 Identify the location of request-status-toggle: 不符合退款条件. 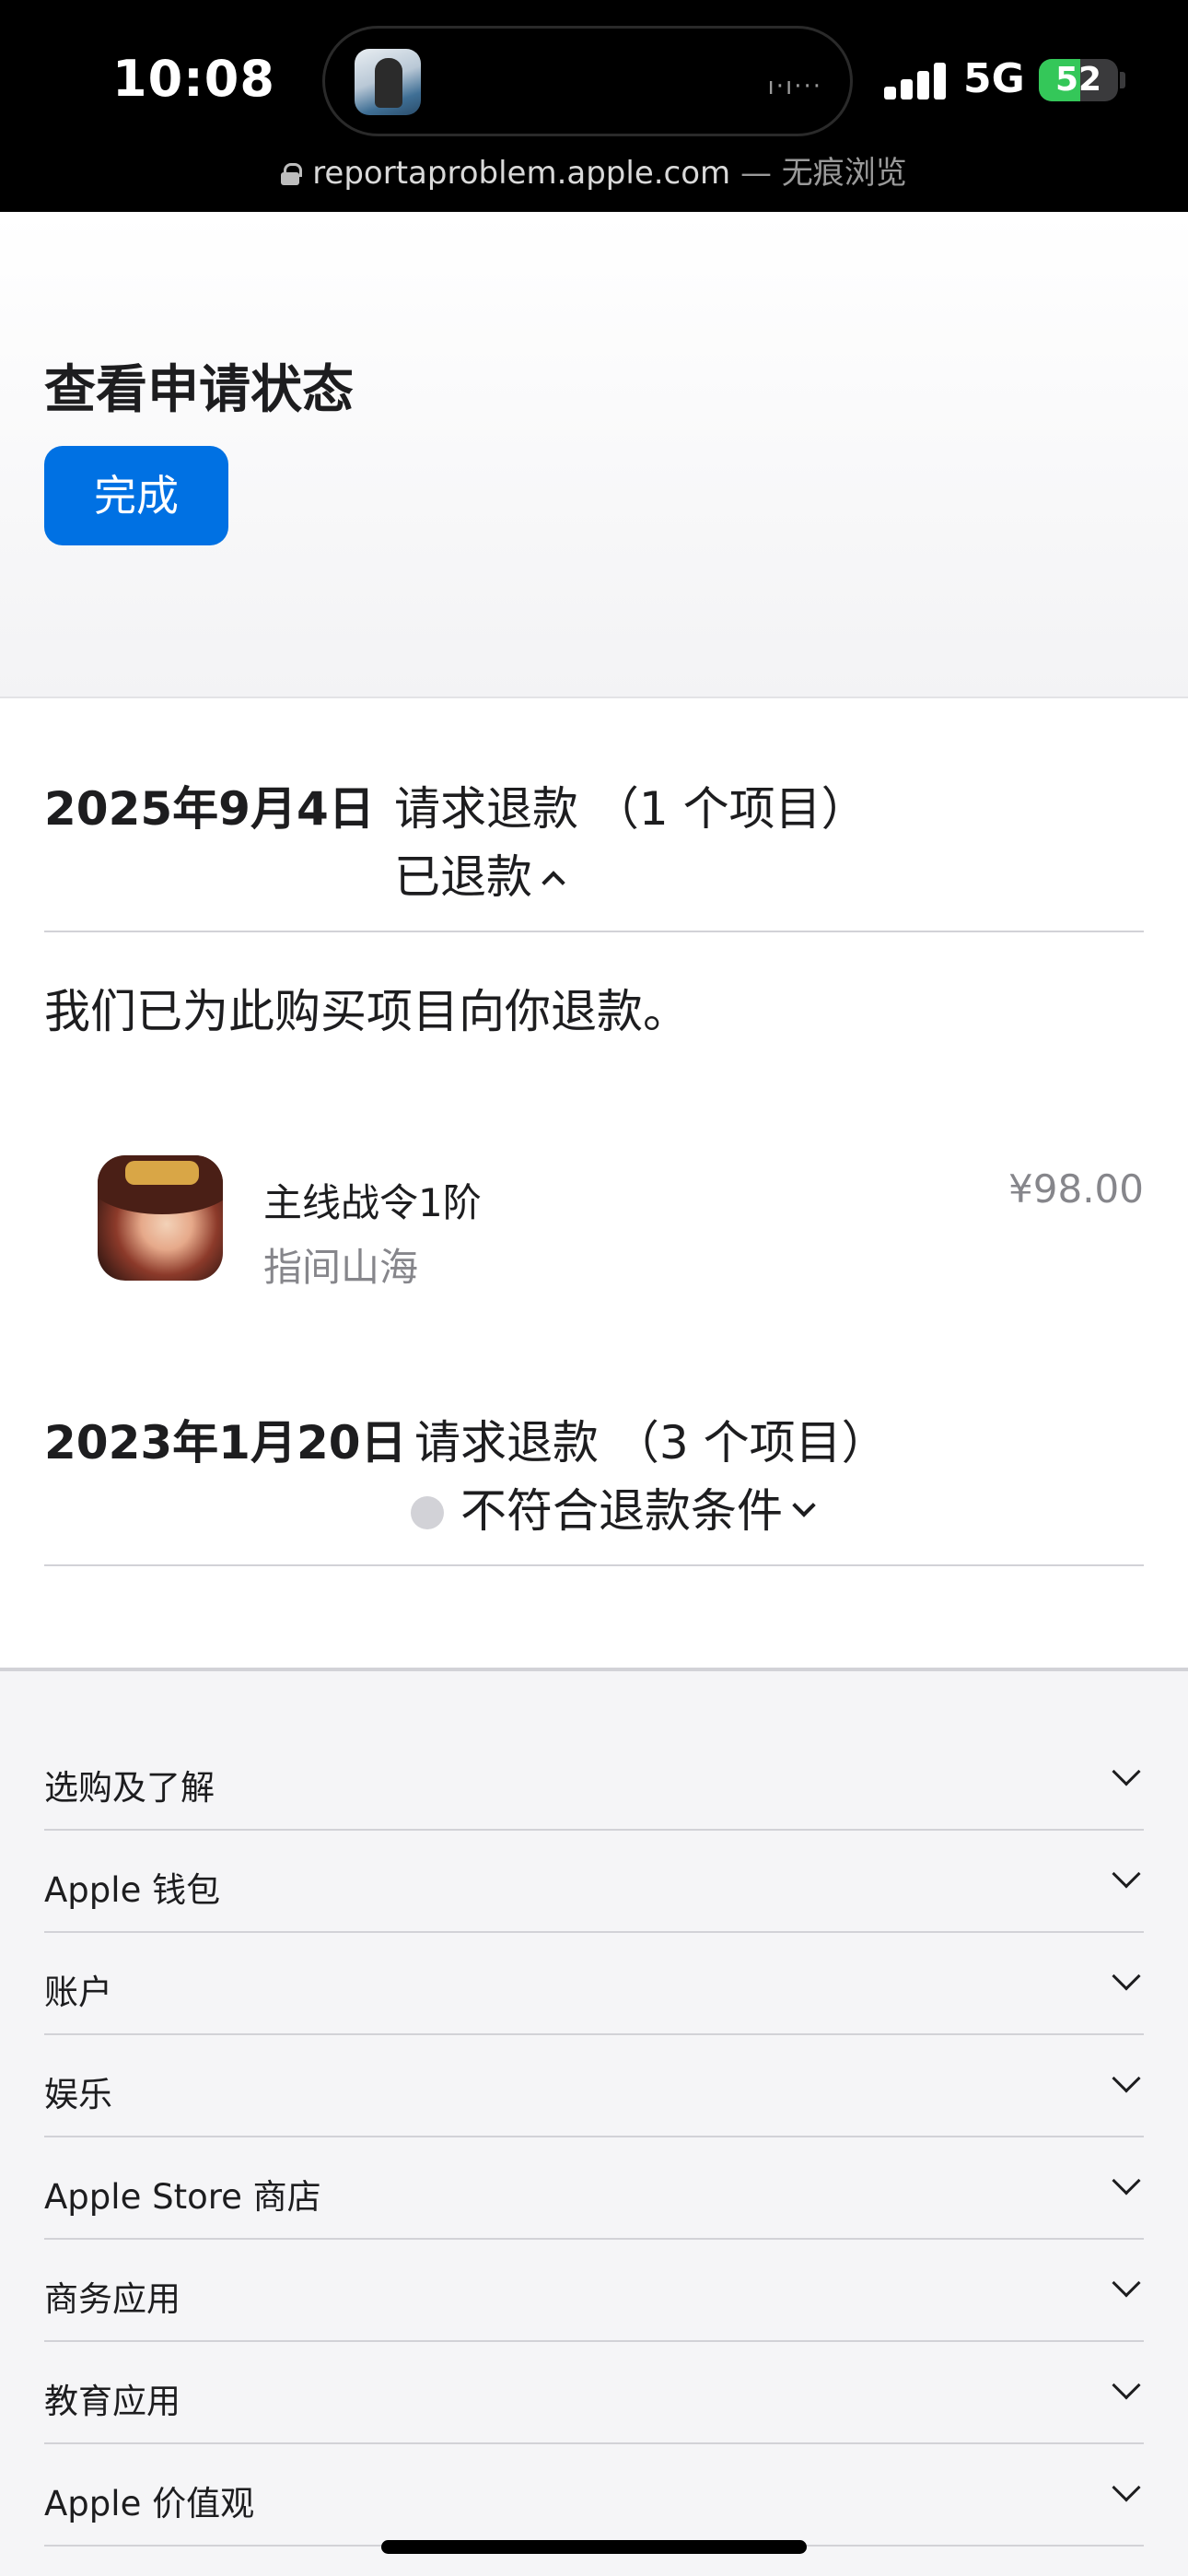
(613, 1507).